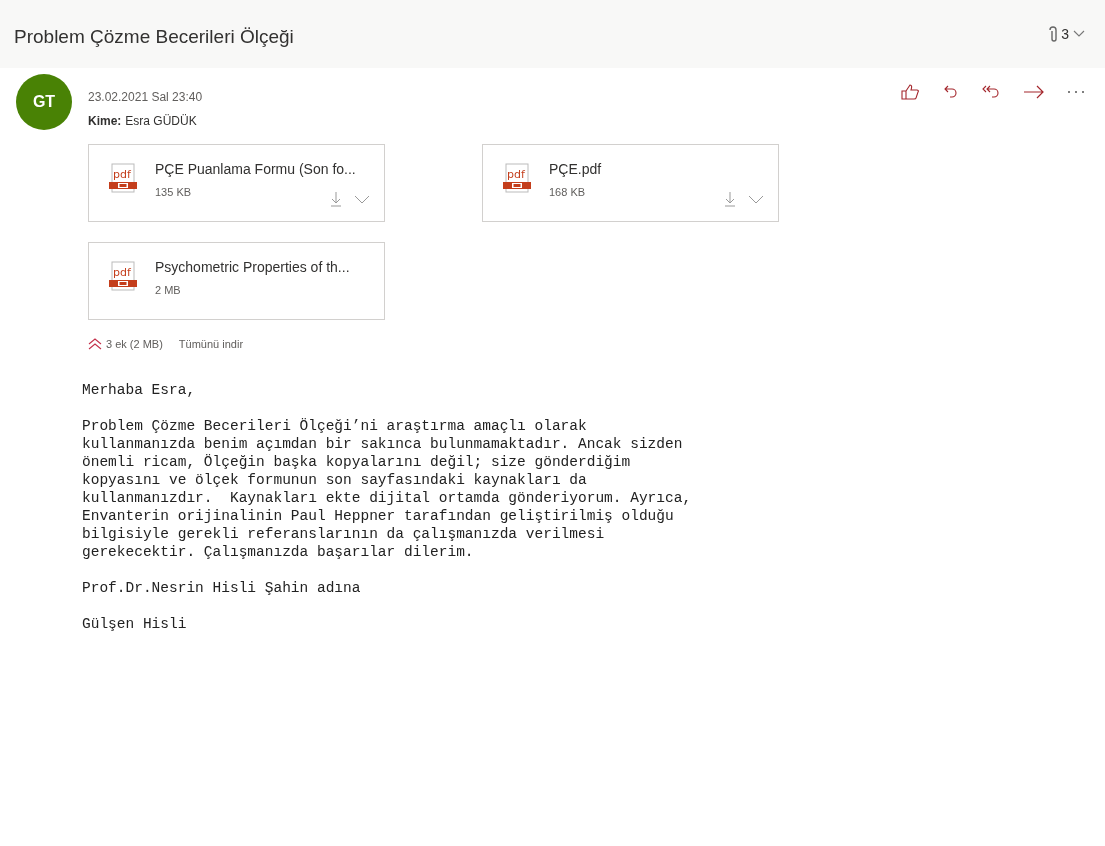  Describe the element at coordinates (991, 92) in the screenshot. I see `reply-all-icon` at that location.